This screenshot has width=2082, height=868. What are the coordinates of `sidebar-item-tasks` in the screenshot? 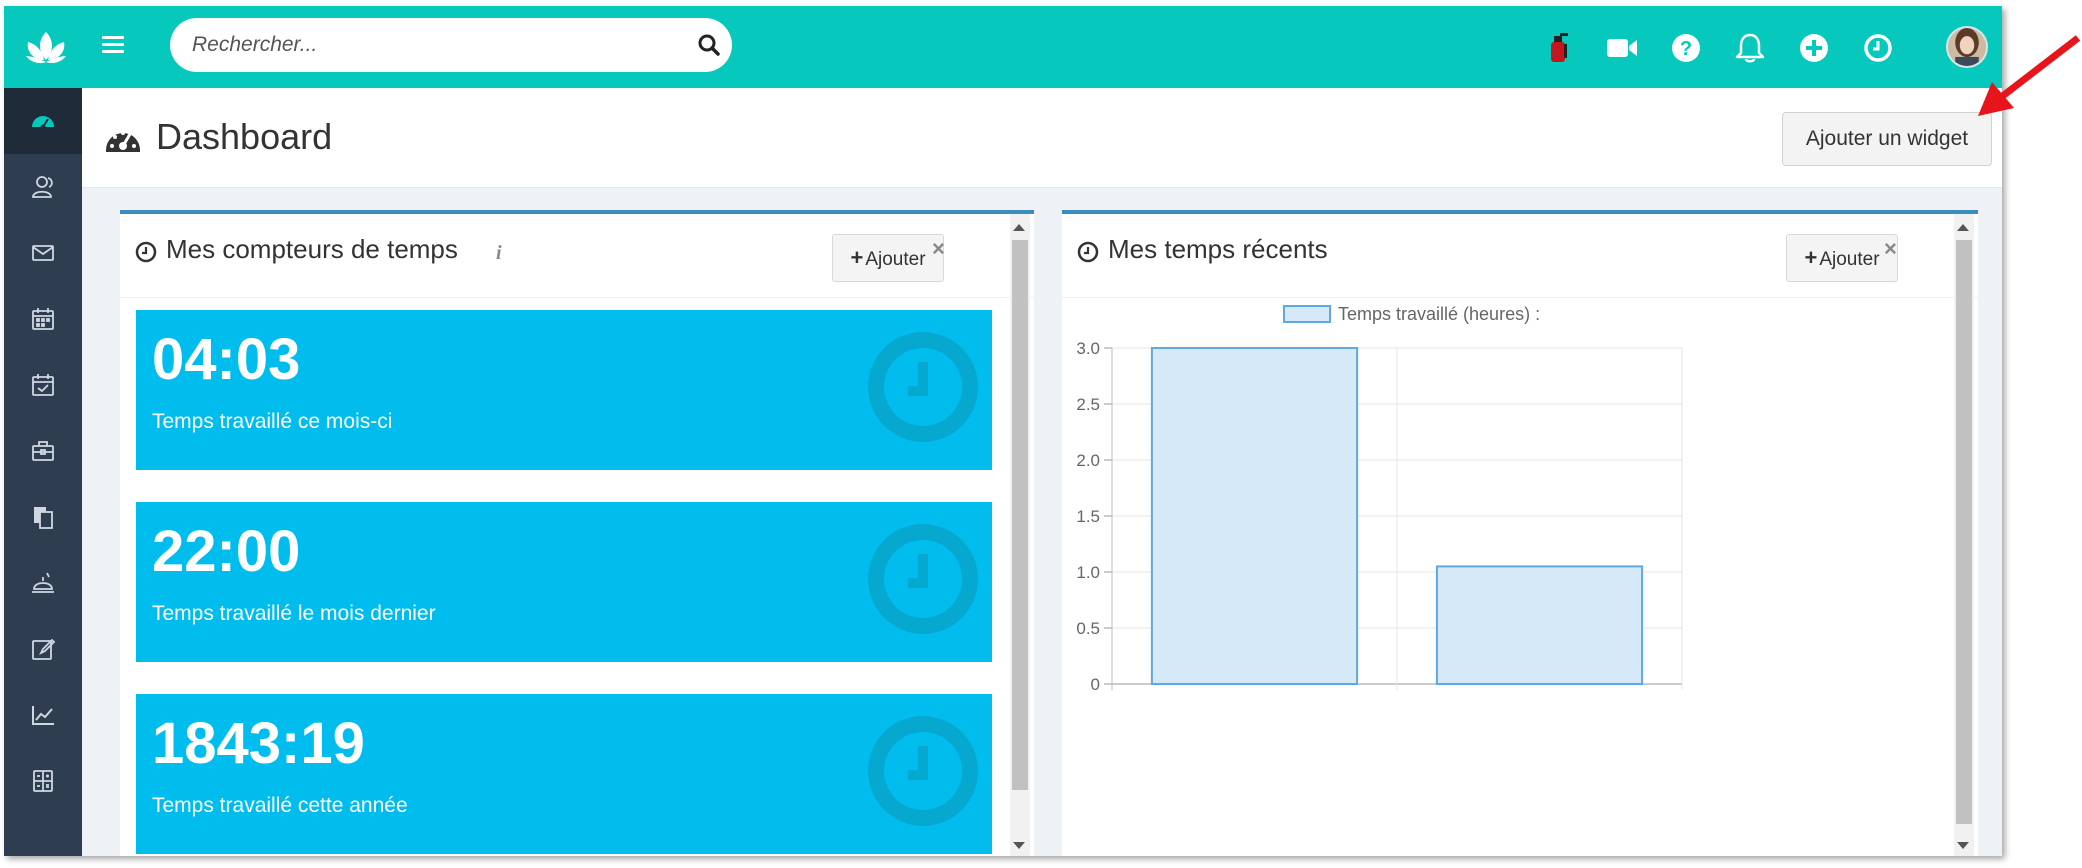 It's located at (43, 385).